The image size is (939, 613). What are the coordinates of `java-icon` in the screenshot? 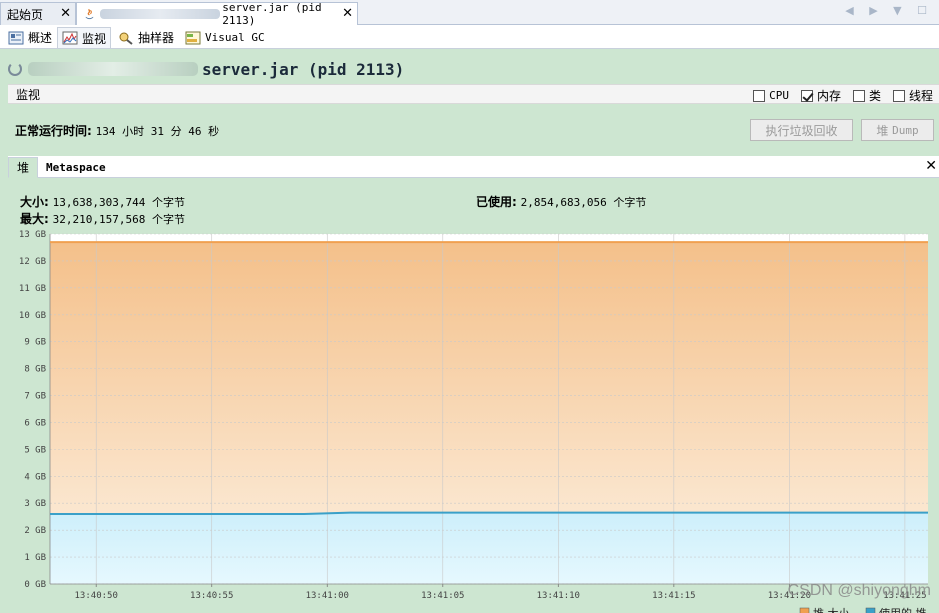 It's located at (89, 14).